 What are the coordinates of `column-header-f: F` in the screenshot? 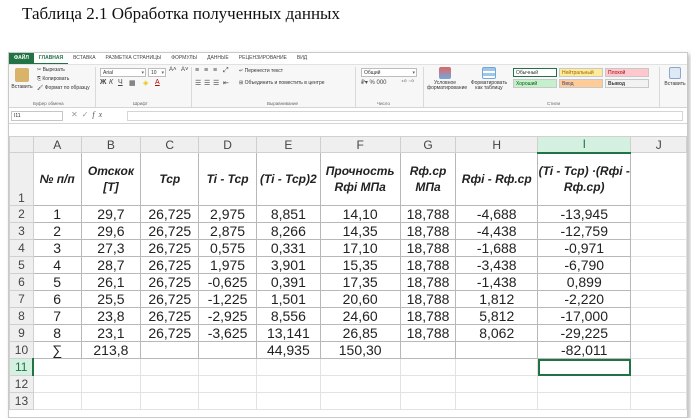 It's located at (360, 144).